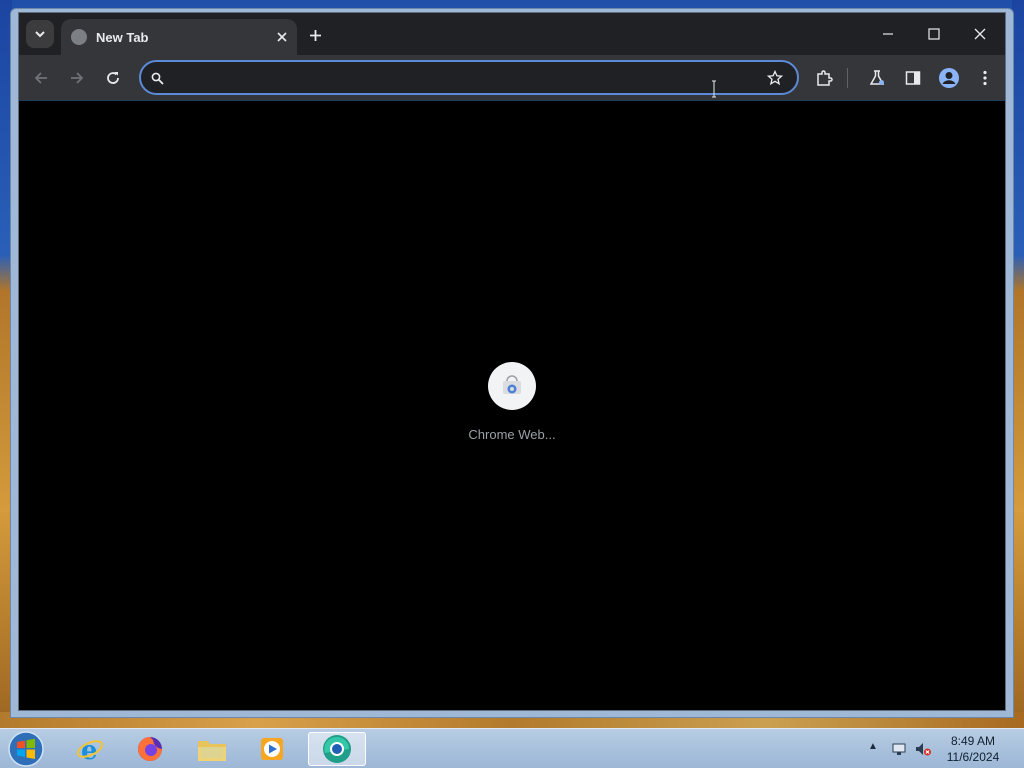  I want to click on flask-icon, so click(877, 77).